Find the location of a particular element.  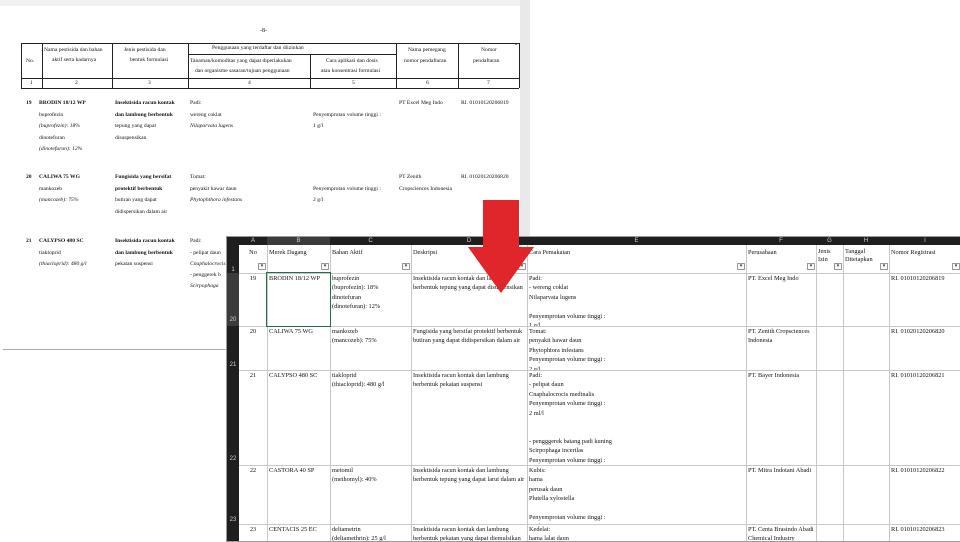

header-crop-2: dan organisme sasaran/tujuan penggunaan is located at coordinates (242, 71).